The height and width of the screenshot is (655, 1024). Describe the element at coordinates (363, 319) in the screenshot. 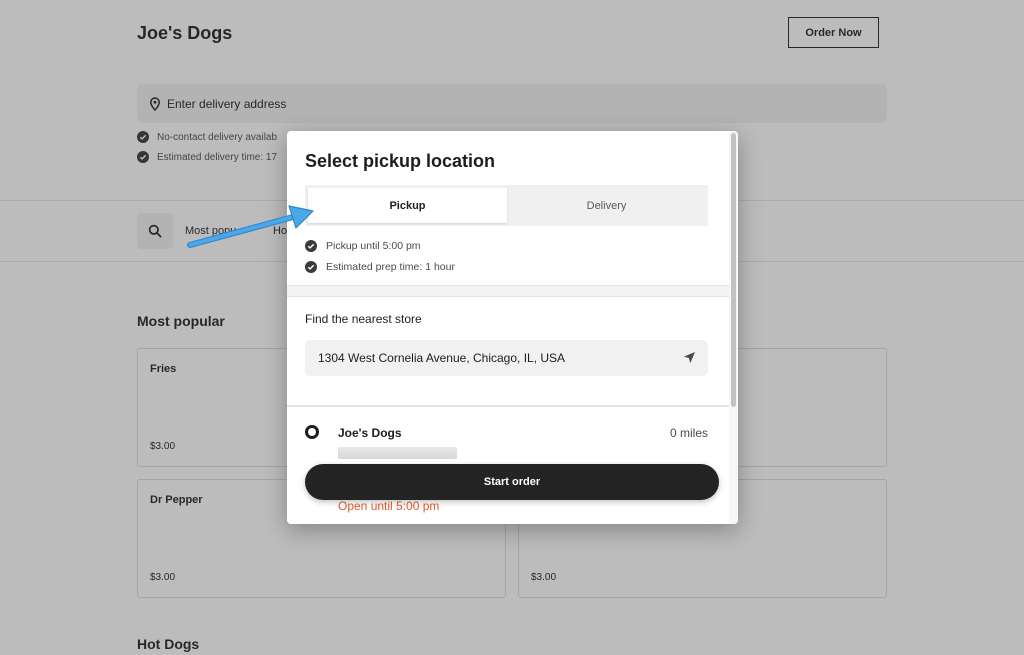

I see `find-store-label: Find the nearest store` at that location.